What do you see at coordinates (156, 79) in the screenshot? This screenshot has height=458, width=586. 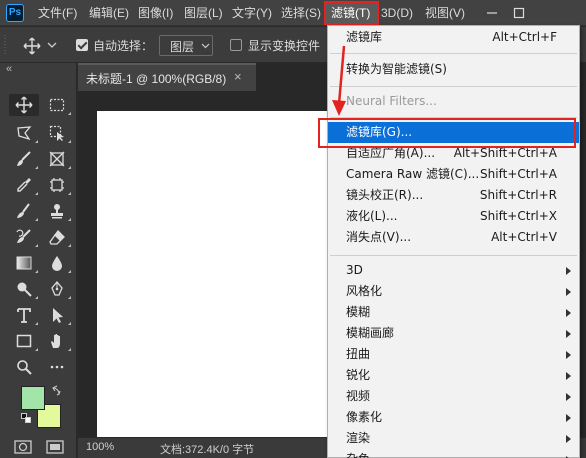 I see `document-tab-title: 未标题-1 @ 100%(RGB/8)` at bounding box center [156, 79].